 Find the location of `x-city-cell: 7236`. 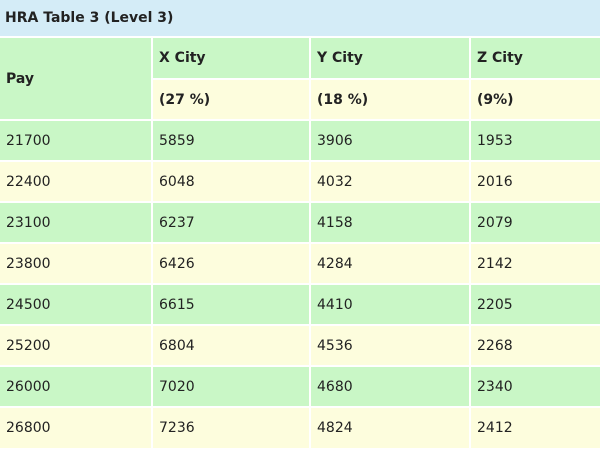

x-city-cell: 7236 is located at coordinates (231, 427).